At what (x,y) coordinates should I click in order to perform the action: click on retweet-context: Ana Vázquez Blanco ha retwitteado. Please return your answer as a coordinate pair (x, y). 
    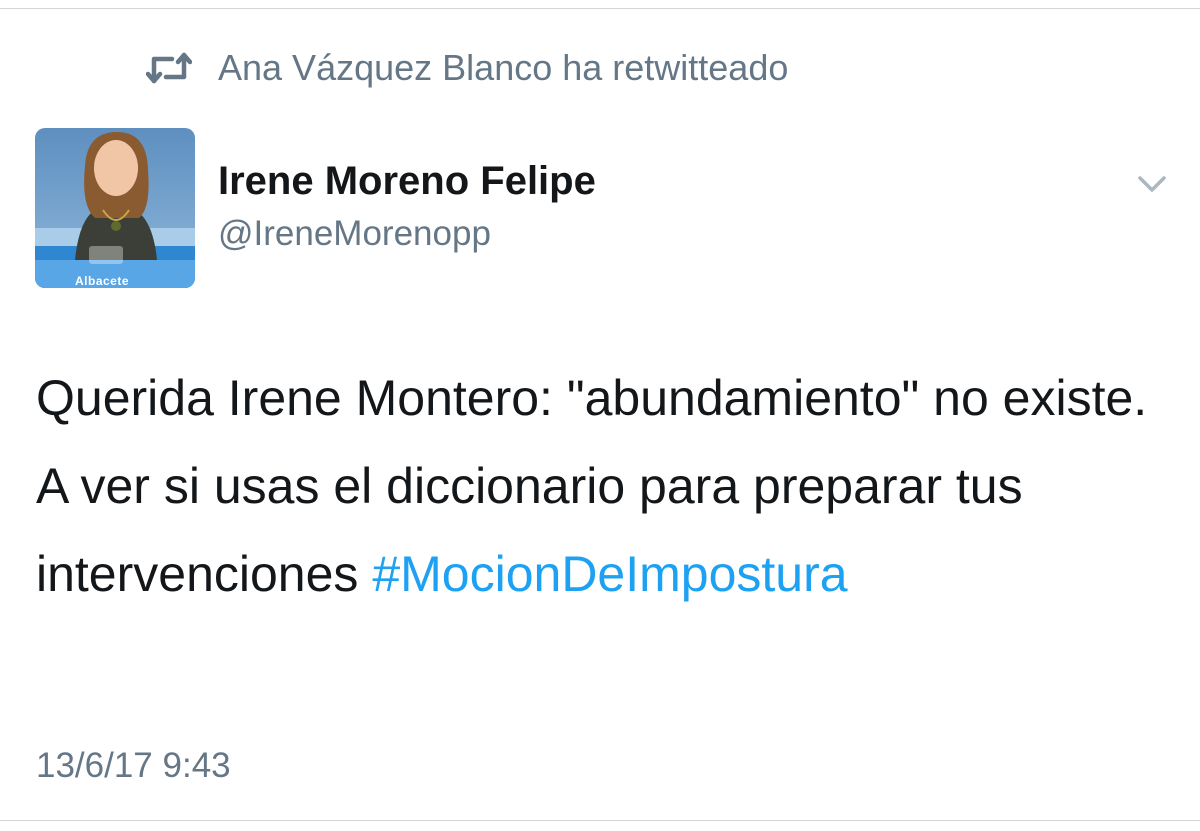
    Looking at the image, I should click on (466, 68).